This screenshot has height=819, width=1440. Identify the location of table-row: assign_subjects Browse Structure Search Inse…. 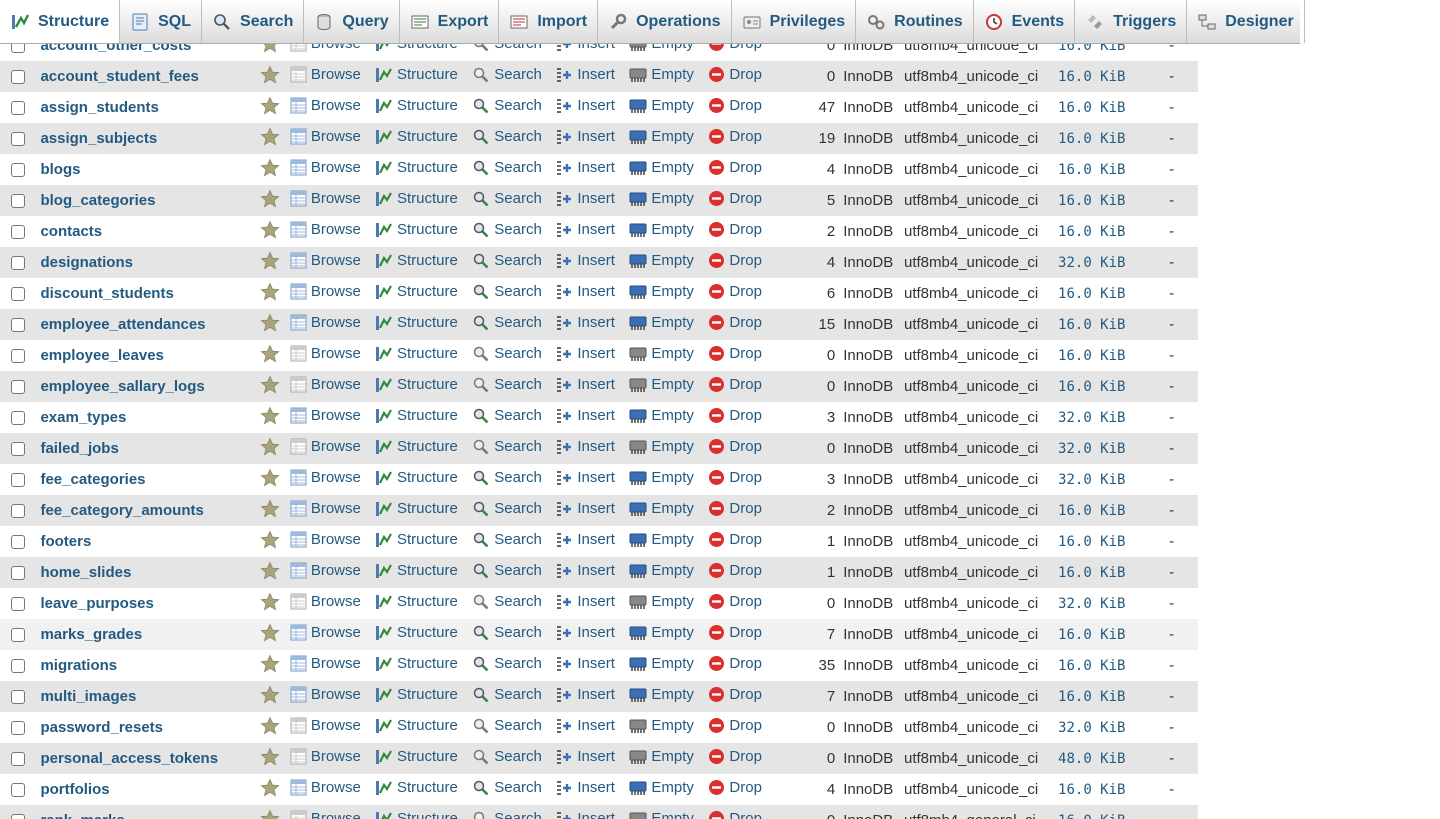
(599, 138).